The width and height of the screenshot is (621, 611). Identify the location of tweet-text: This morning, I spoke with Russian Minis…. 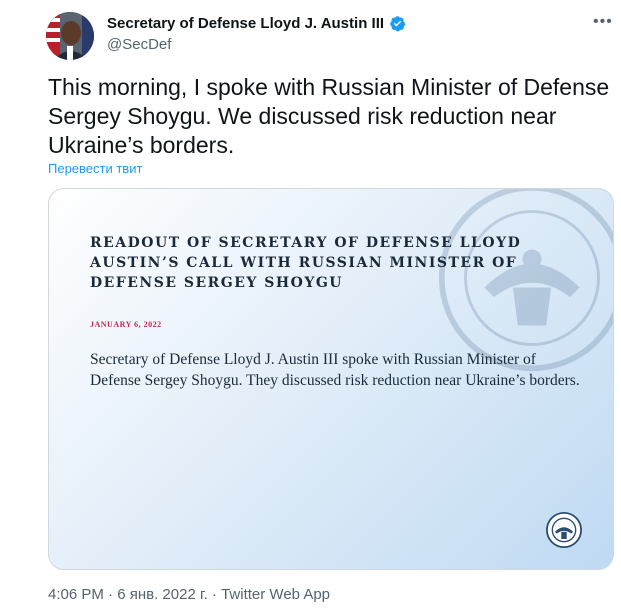
(329, 116).